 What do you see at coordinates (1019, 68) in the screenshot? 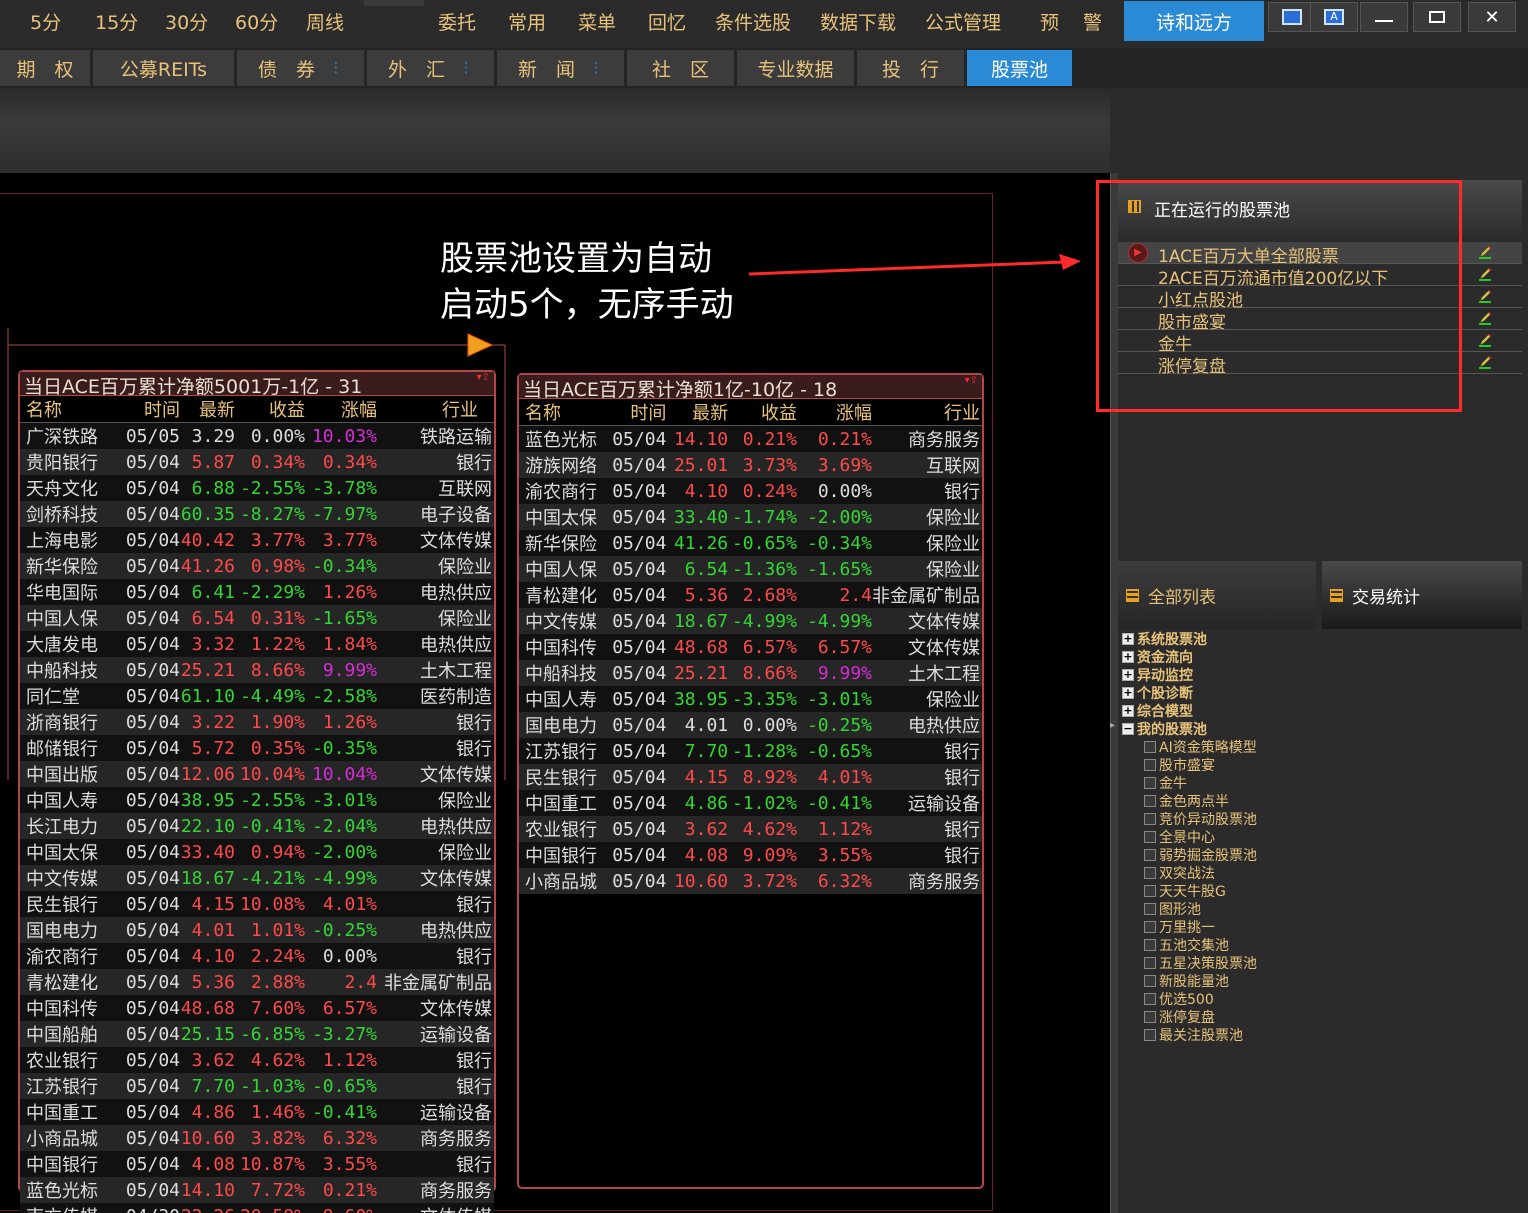
I see `tab-stock-pool: 股票池` at bounding box center [1019, 68].